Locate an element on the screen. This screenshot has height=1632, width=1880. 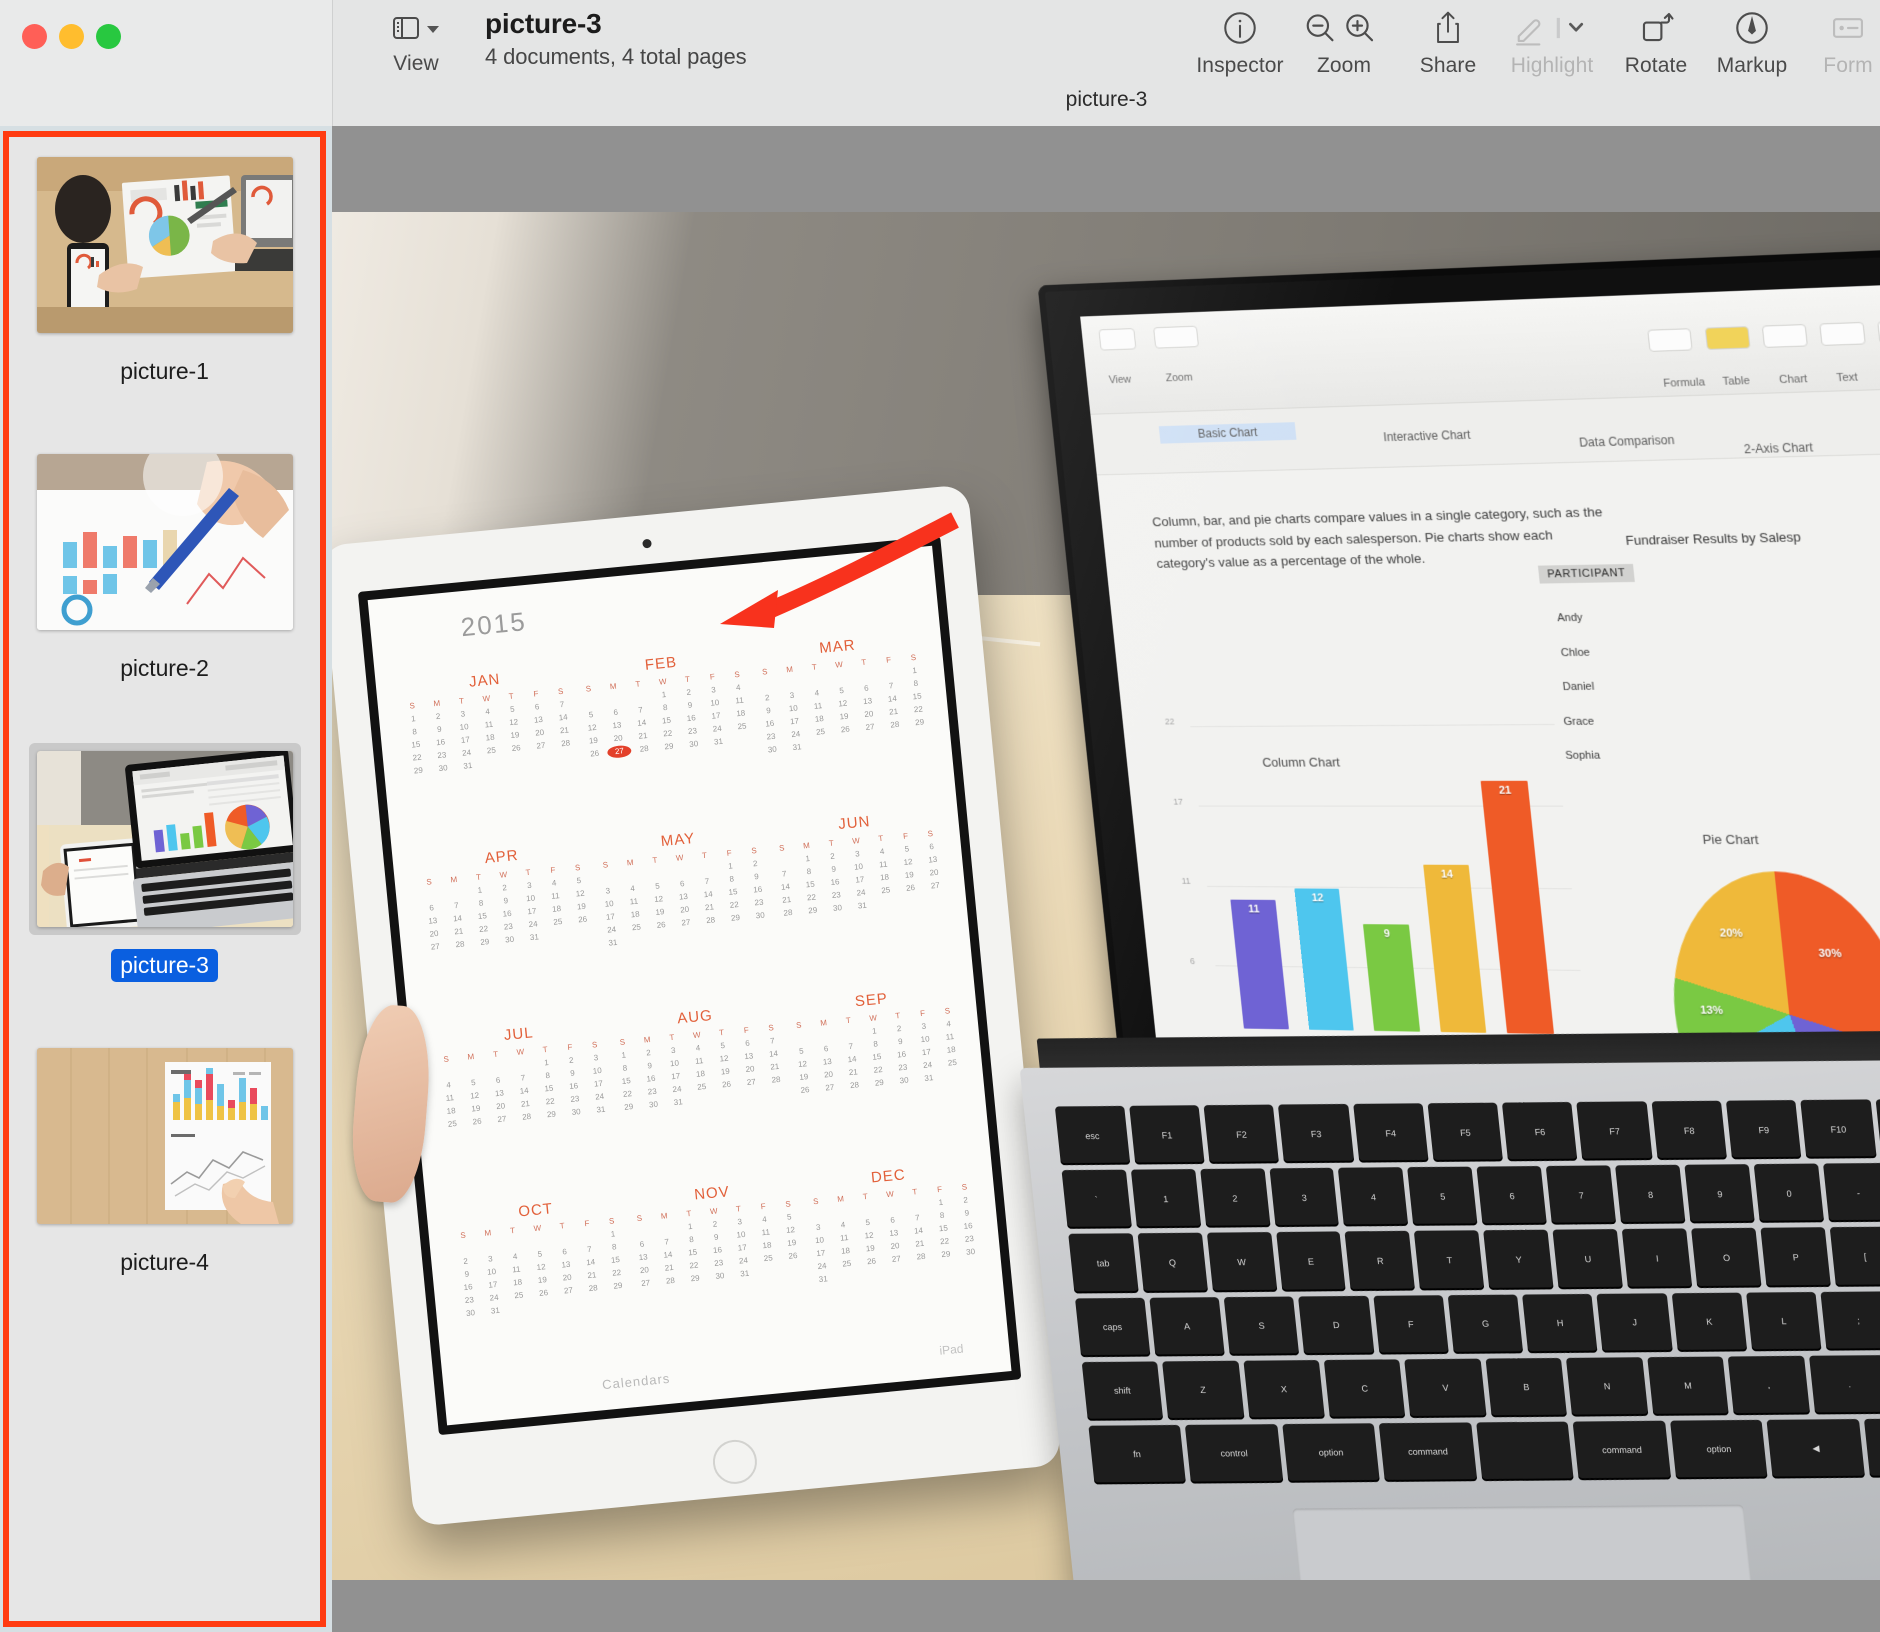
column-chart-gridline is located at coordinates (1372, 725).